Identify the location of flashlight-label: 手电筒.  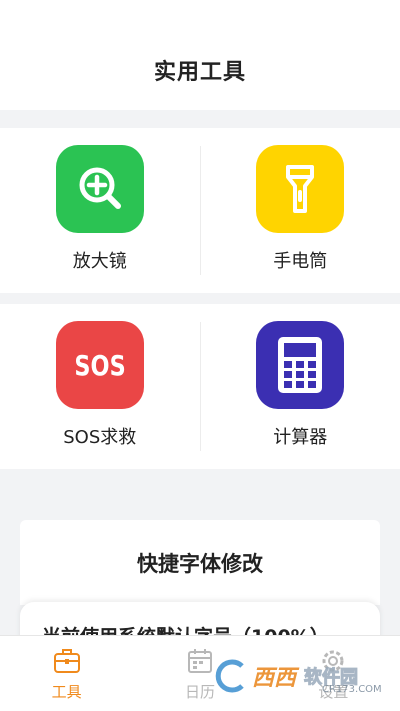
(300, 261).